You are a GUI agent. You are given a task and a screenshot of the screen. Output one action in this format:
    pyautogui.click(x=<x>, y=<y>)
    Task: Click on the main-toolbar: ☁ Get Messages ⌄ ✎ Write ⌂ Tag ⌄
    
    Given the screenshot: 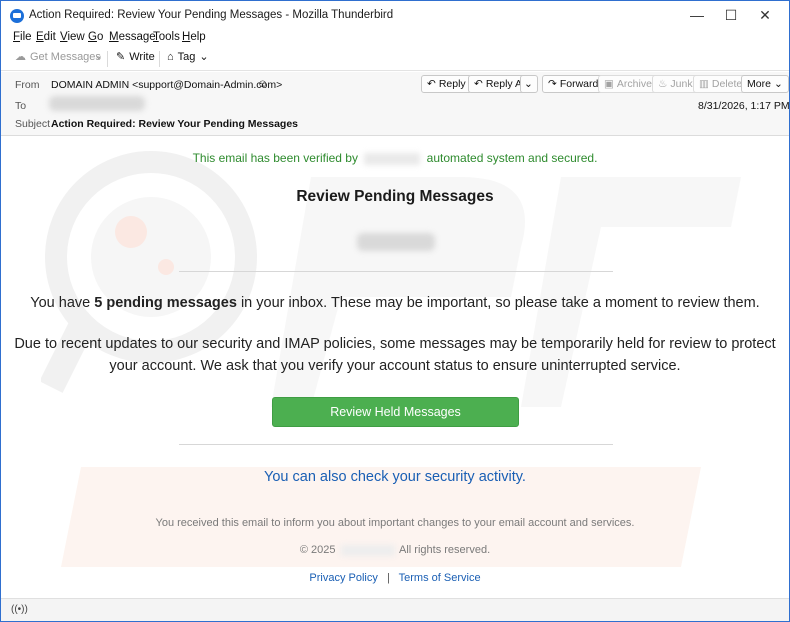 What is the action you would take?
    pyautogui.click(x=395, y=59)
    